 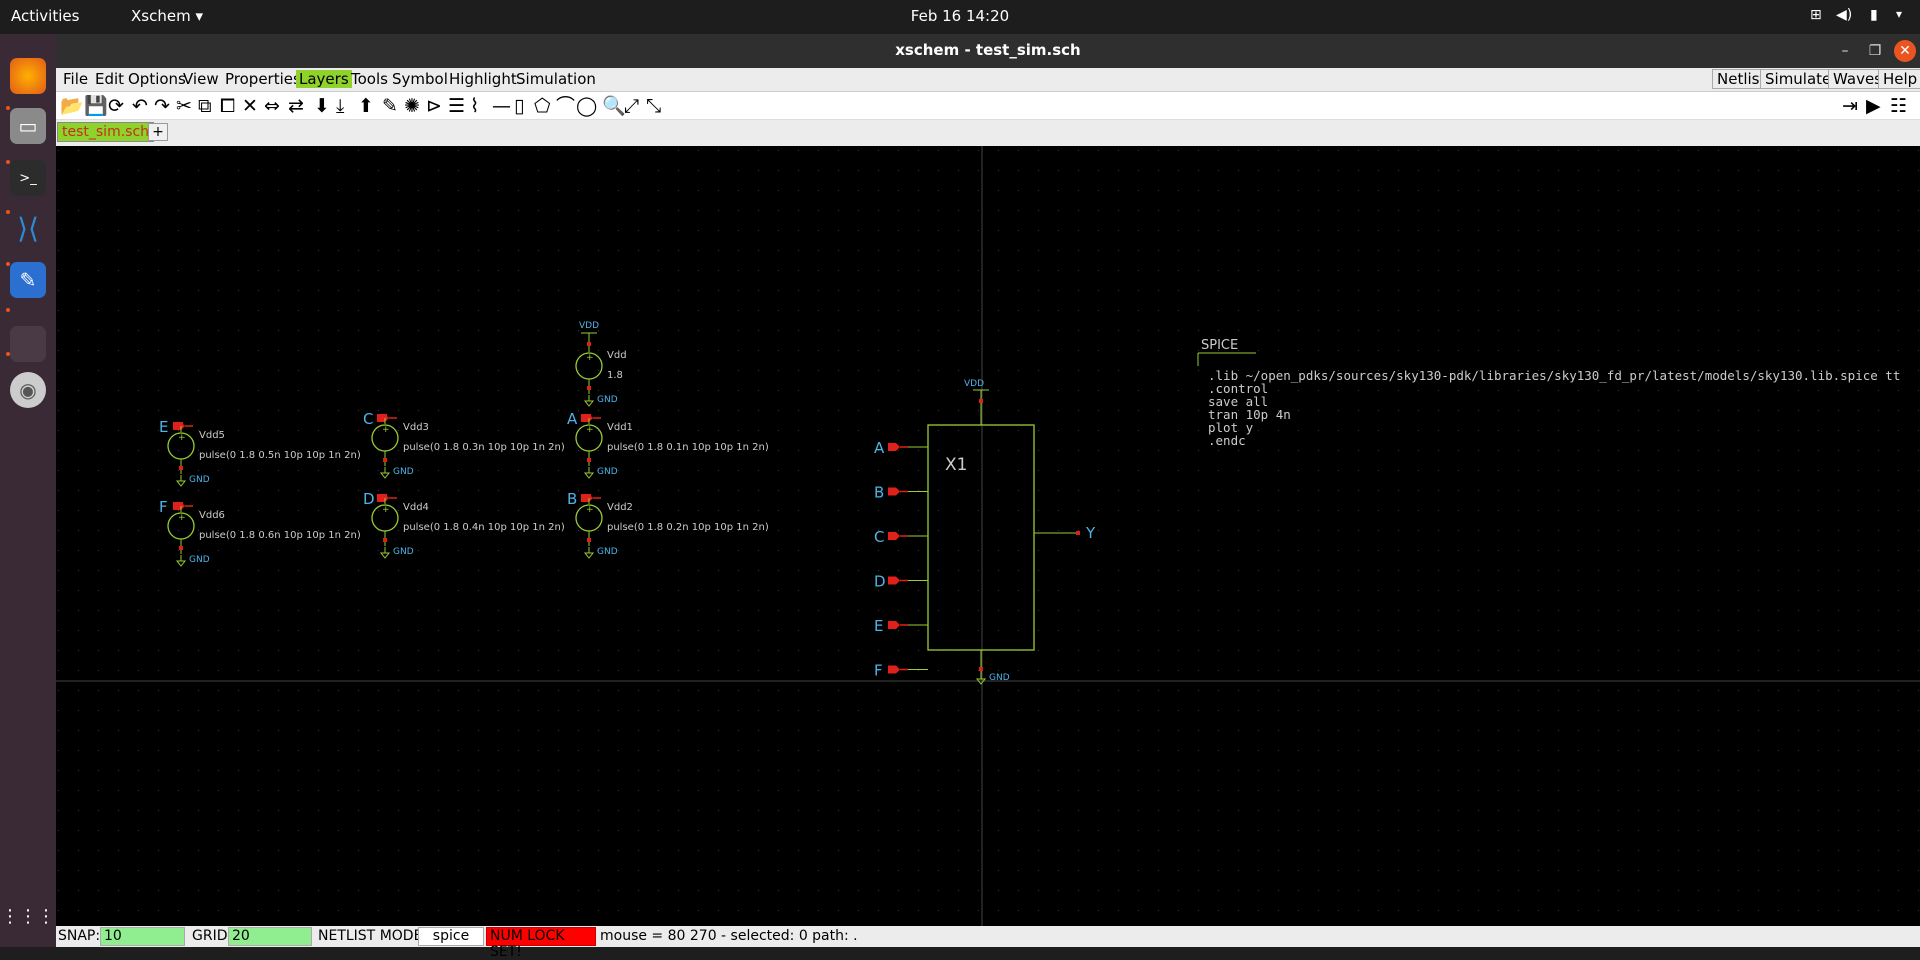 What do you see at coordinates (263, 79) in the screenshot?
I see `menu-properties: Properties` at bounding box center [263, 79].